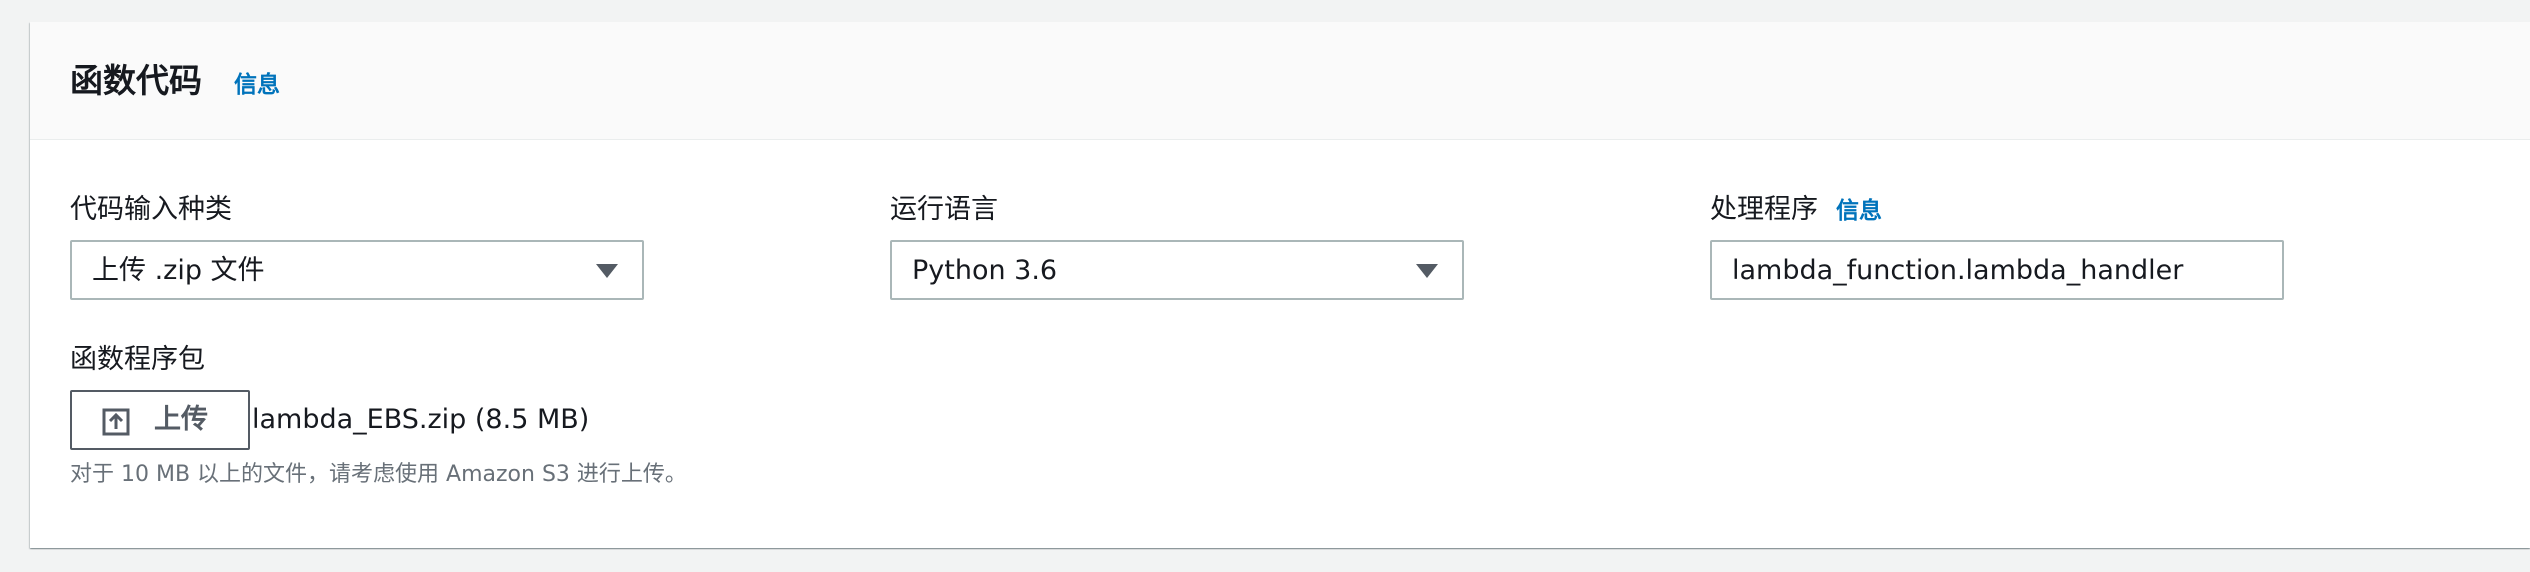 The image size is (2530, 572). What do you see at coordinates (137, 359) in the screenshot?
I see `function-package-label: 函数程序包` at bounding box center [137, 359].